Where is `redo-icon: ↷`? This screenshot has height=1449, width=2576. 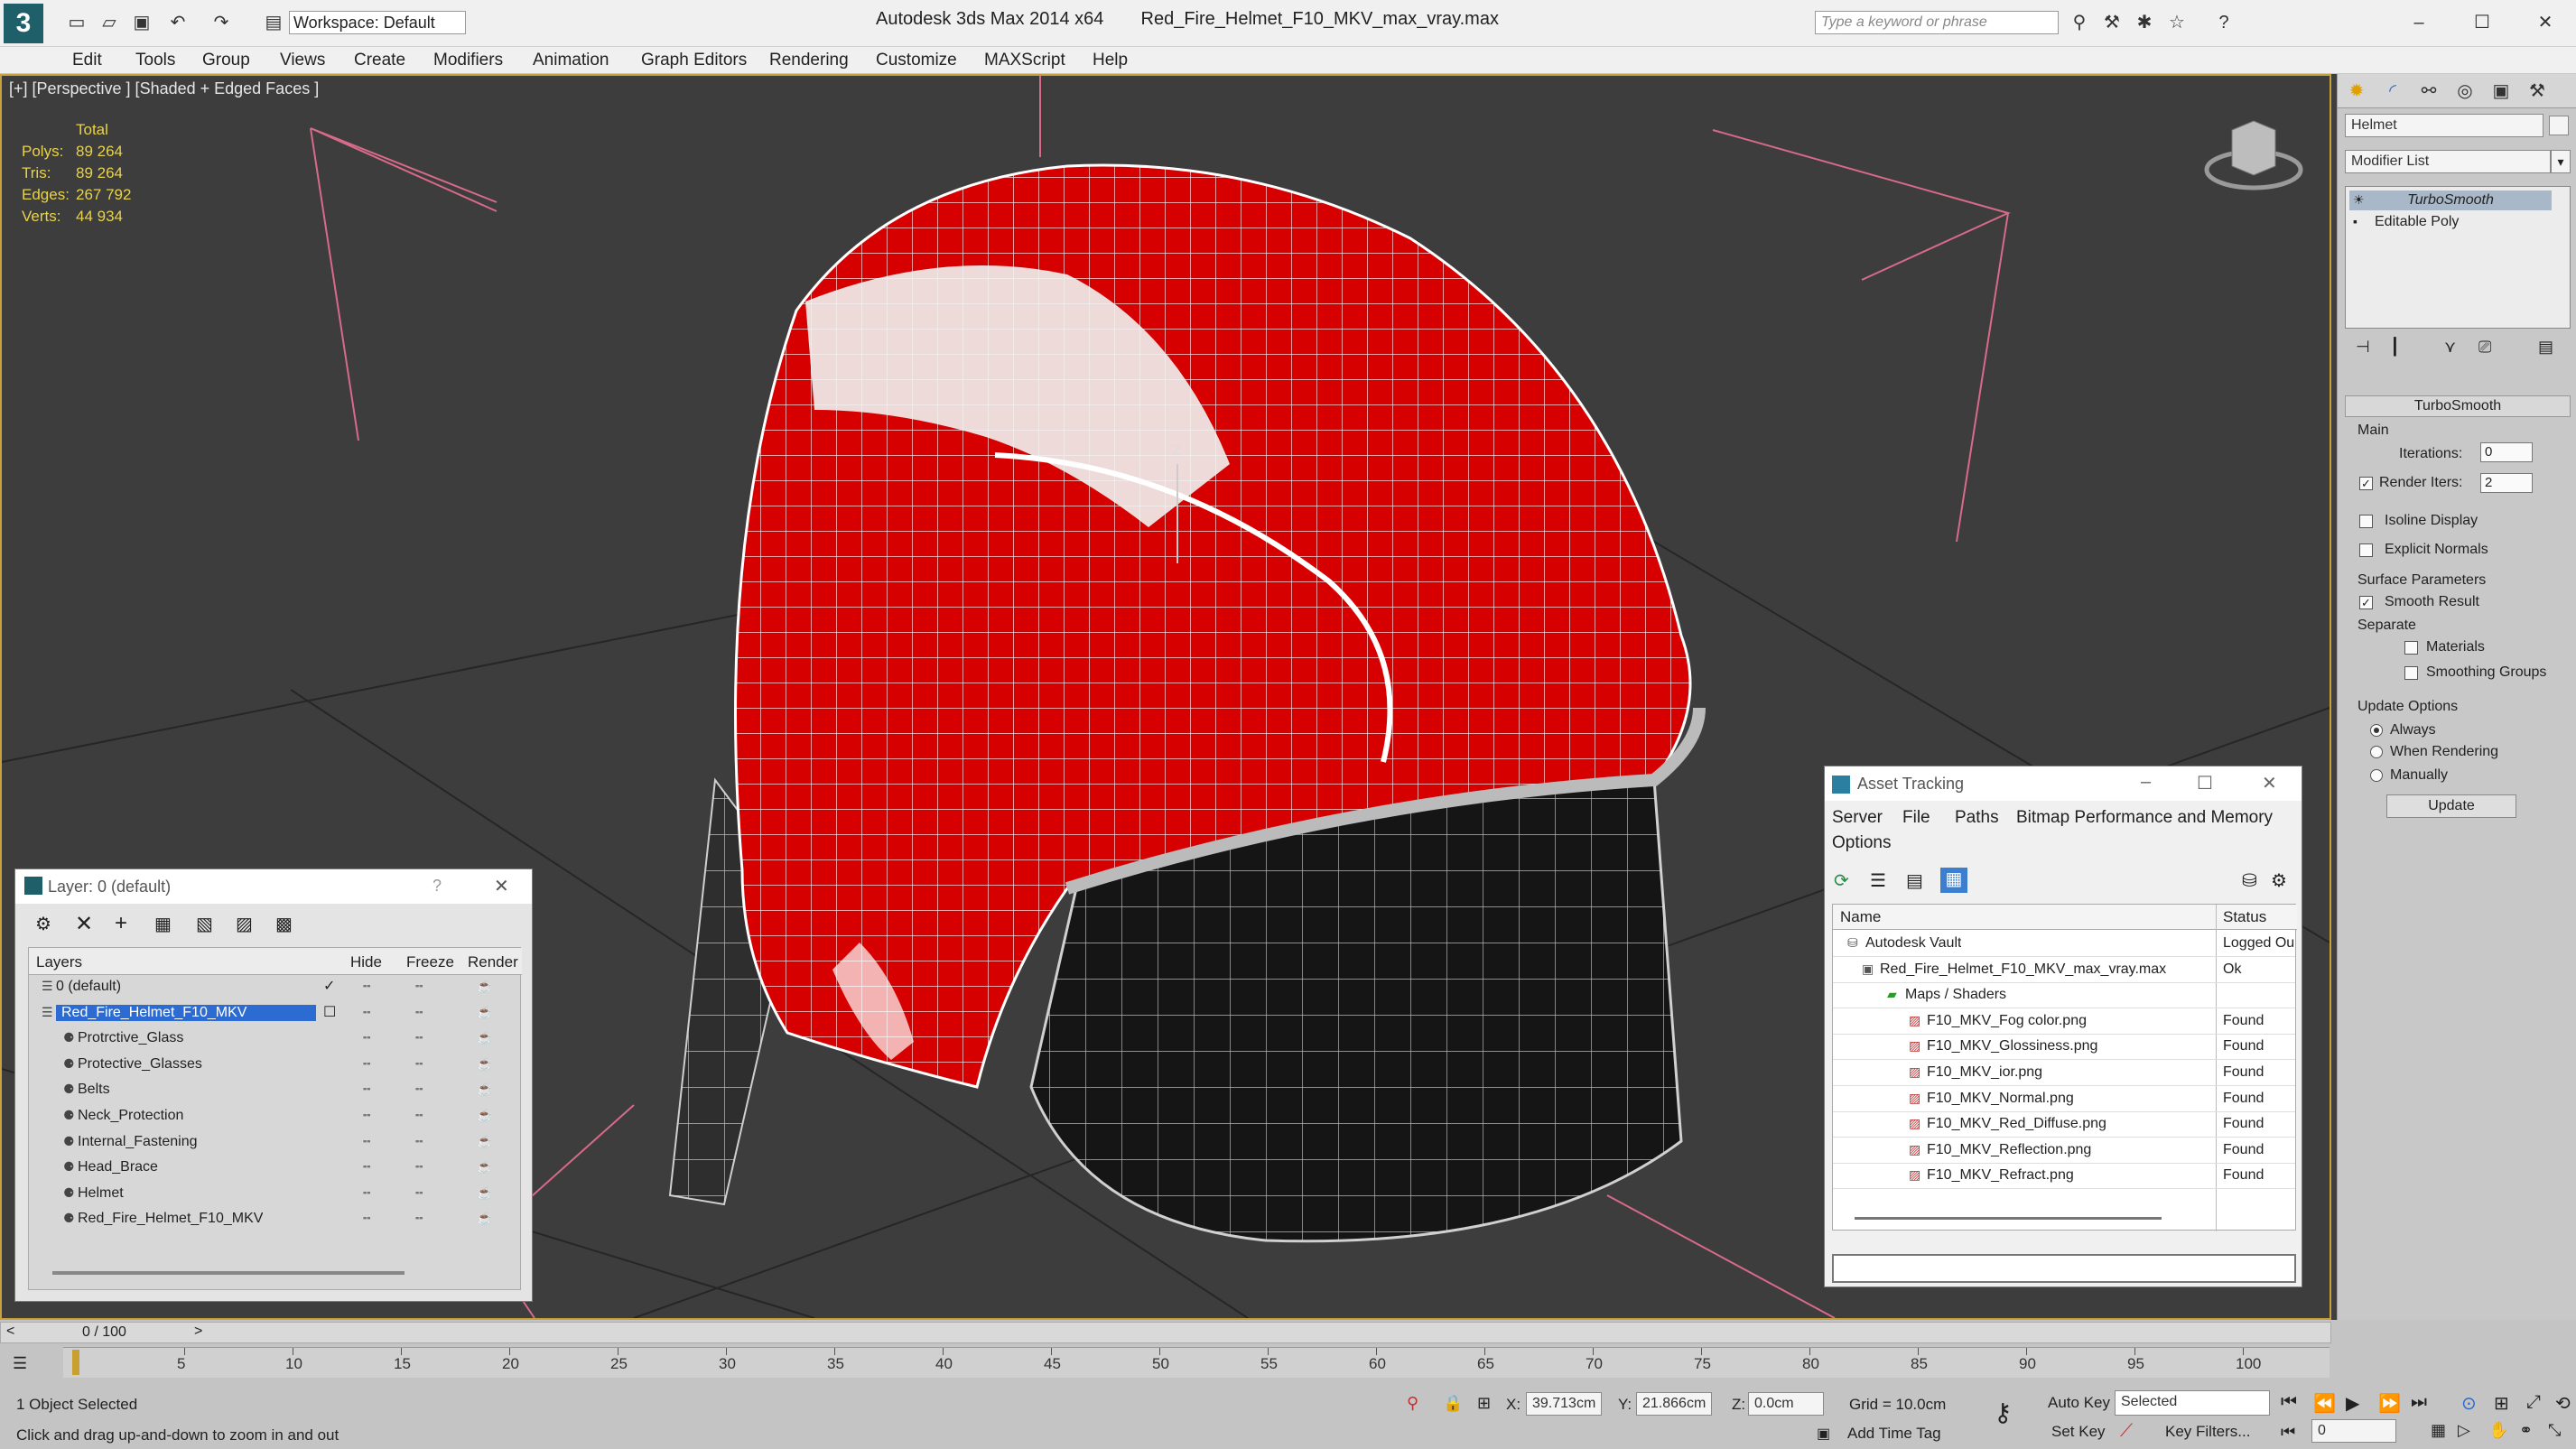 redo-icon: ↷ is located at coordinates (221, 22).